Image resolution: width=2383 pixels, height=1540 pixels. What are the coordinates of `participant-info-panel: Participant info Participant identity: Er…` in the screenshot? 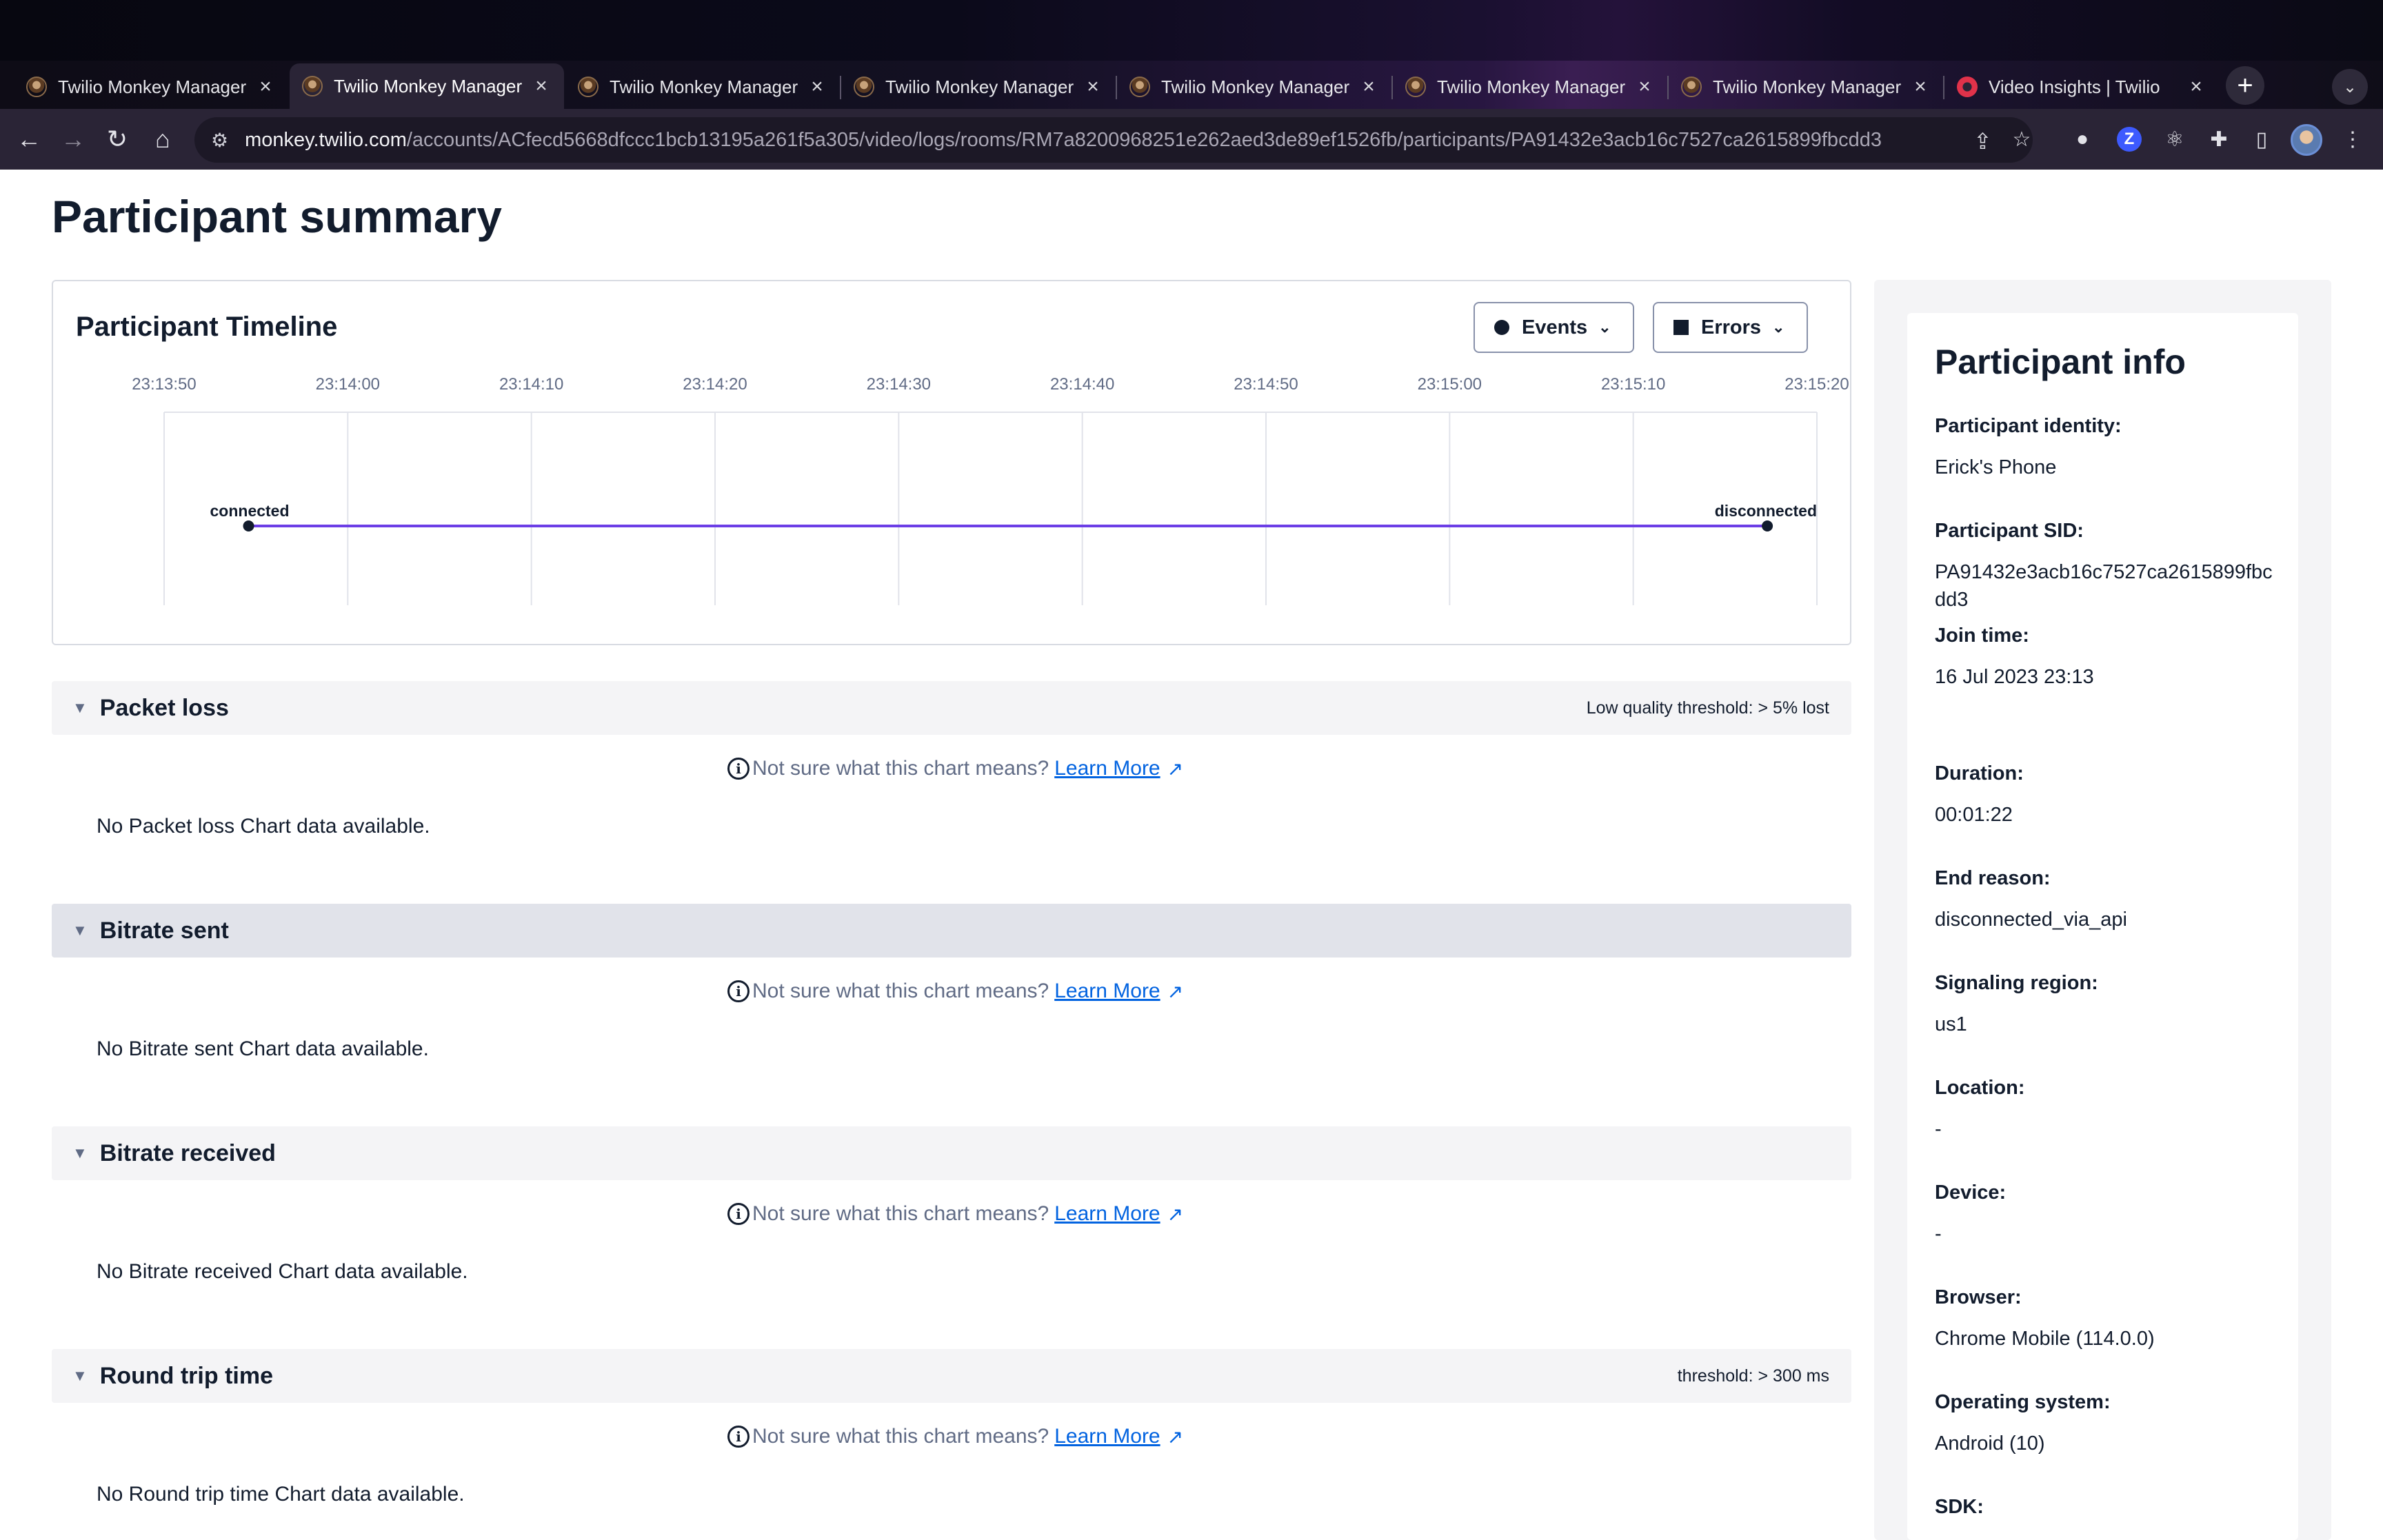 It's located at (2102, 927).